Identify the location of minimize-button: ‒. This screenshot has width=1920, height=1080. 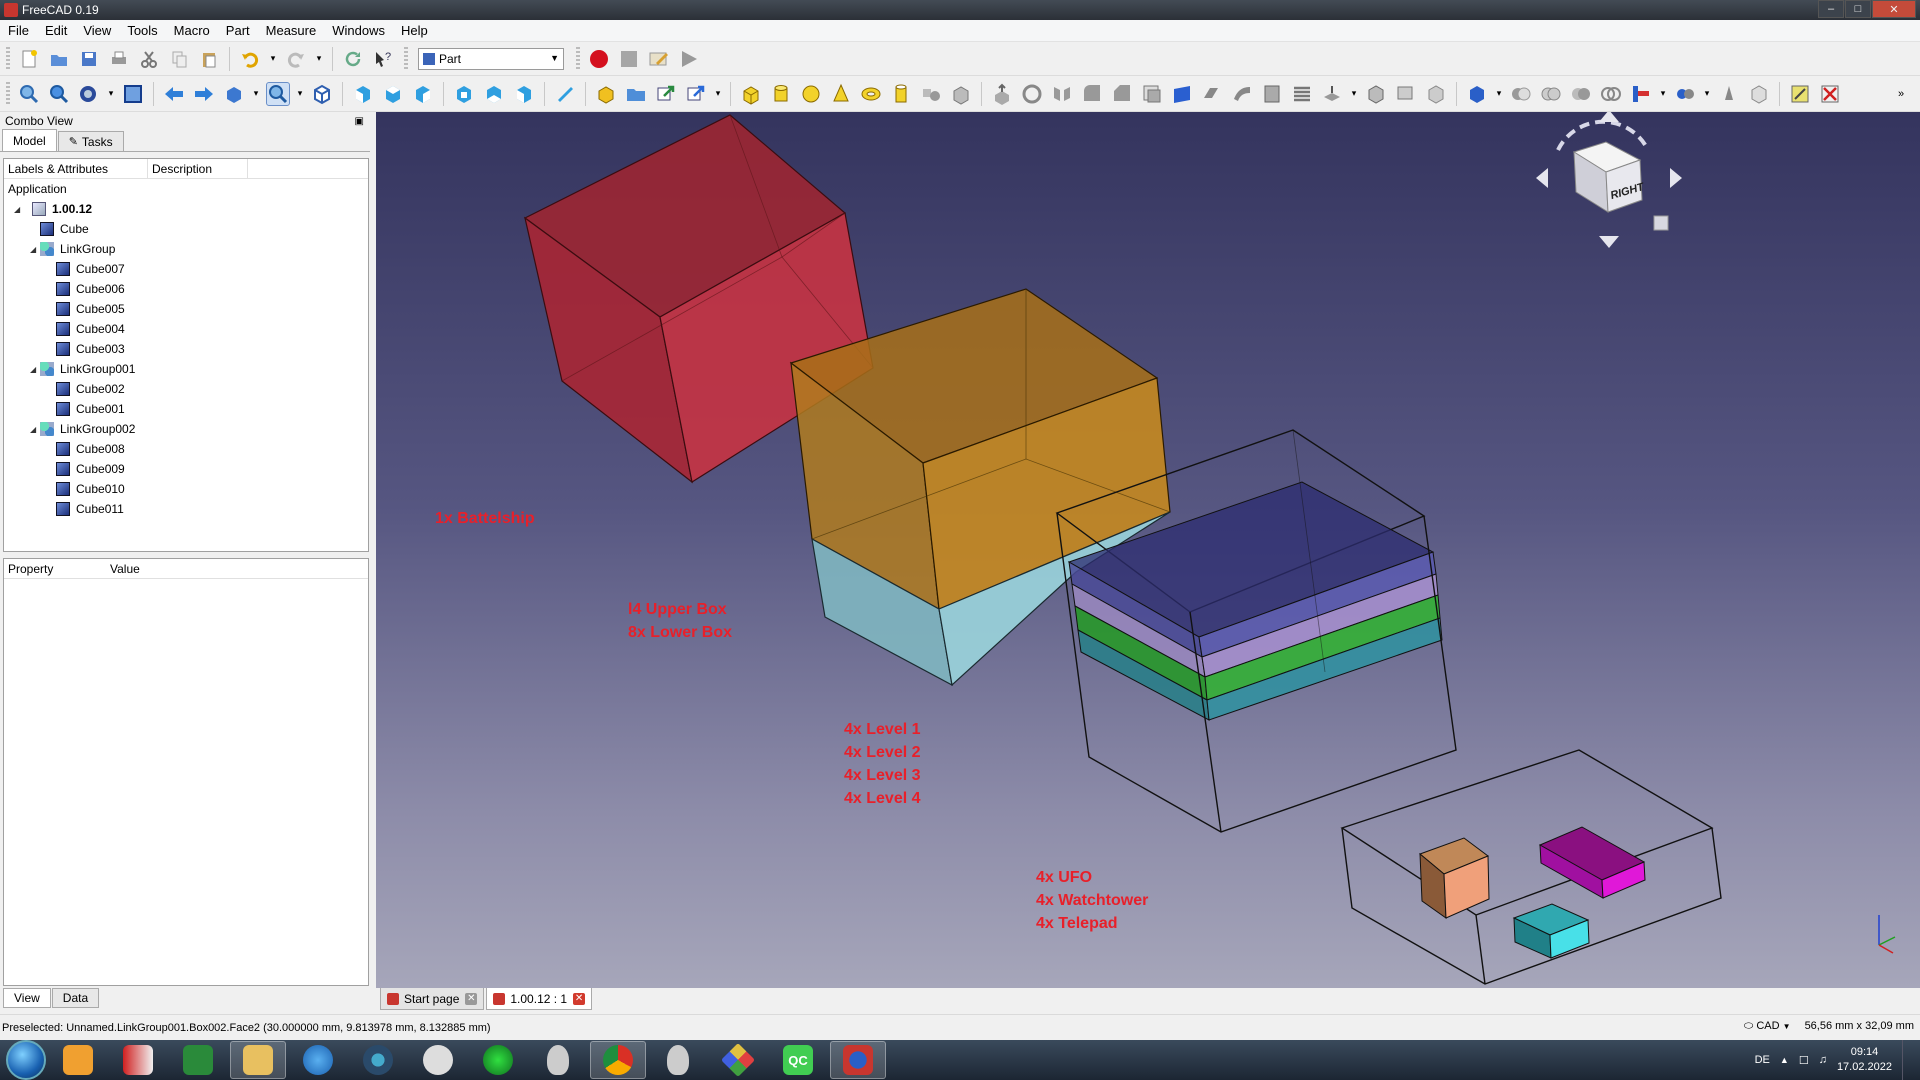
(1831, 9).